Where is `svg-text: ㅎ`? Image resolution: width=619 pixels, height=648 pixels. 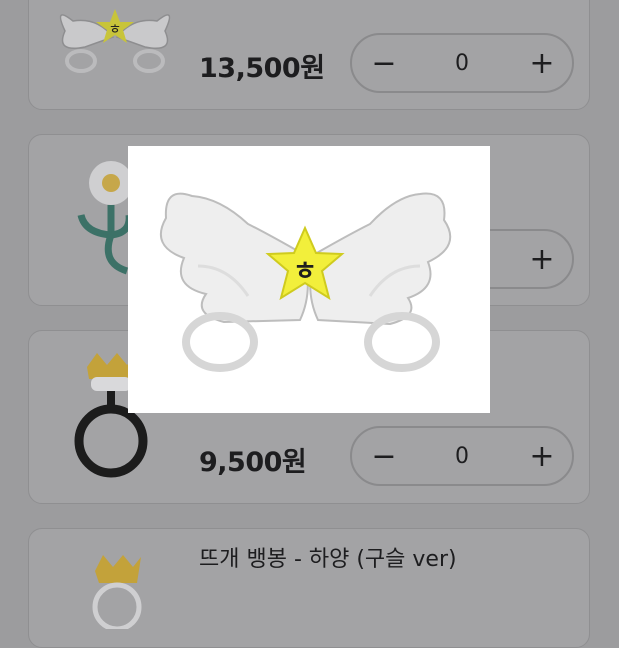 svg-text: ㅎ is located at coordinates (115, 30).